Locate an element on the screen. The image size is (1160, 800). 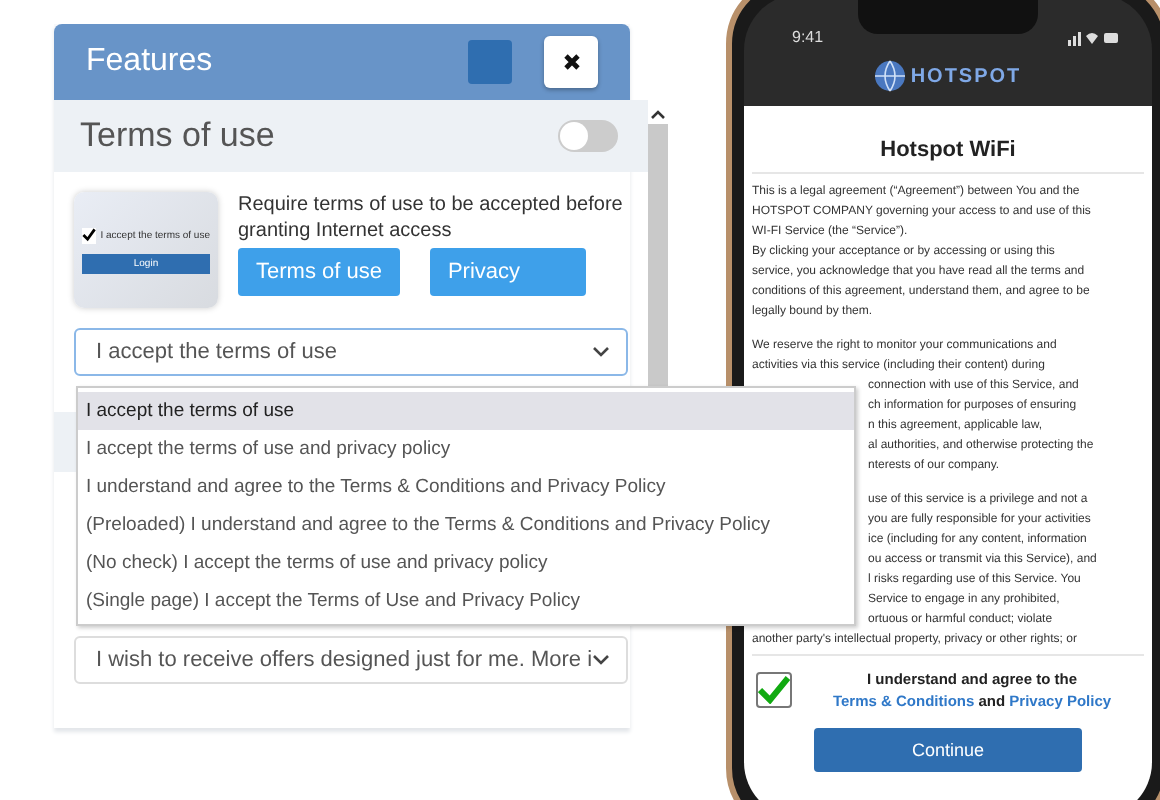
terms-select: I accept the terms of use is located at coordinates (351, 352).